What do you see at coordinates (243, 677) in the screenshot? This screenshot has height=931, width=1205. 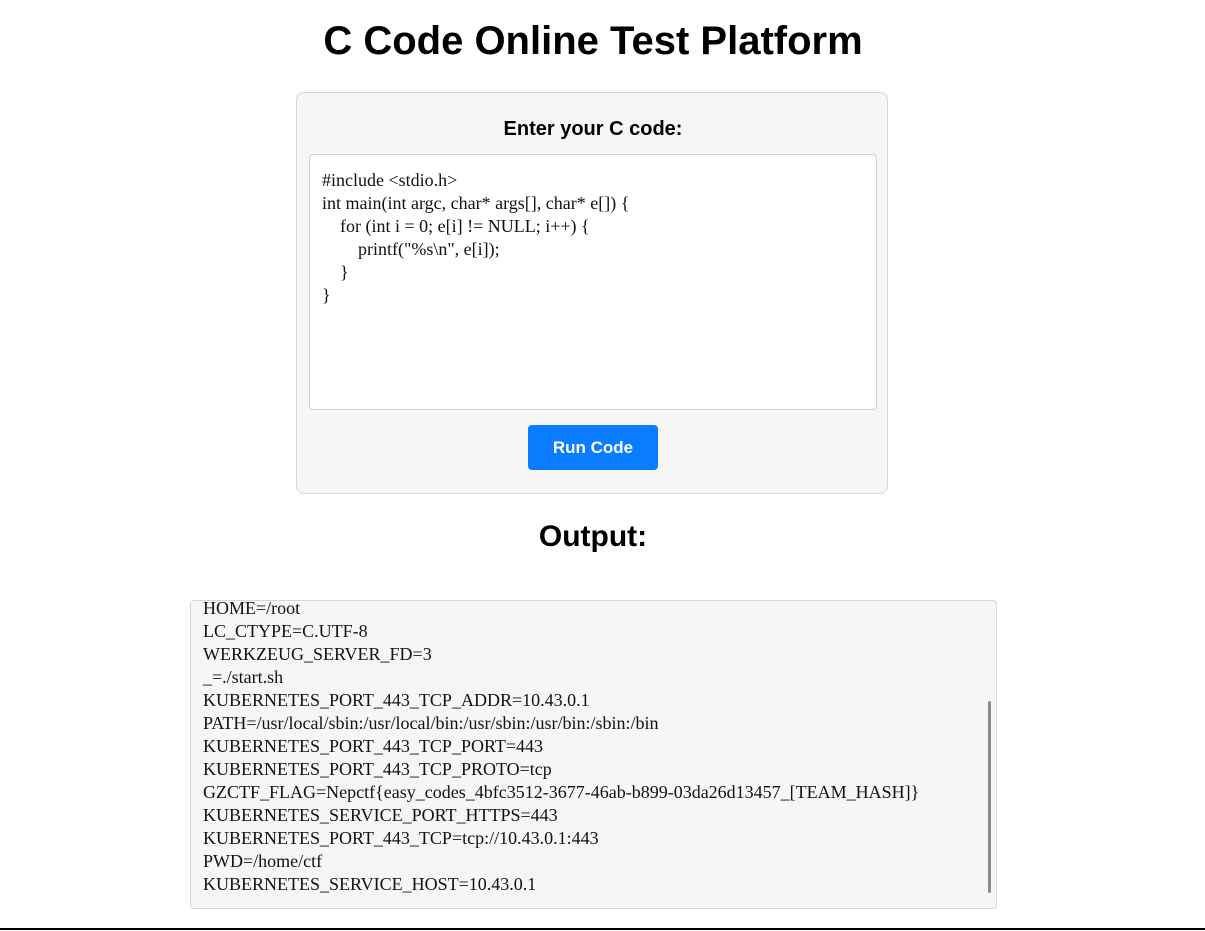 I see `output-line: _=./start.sh` at bounding box center [243, 677].